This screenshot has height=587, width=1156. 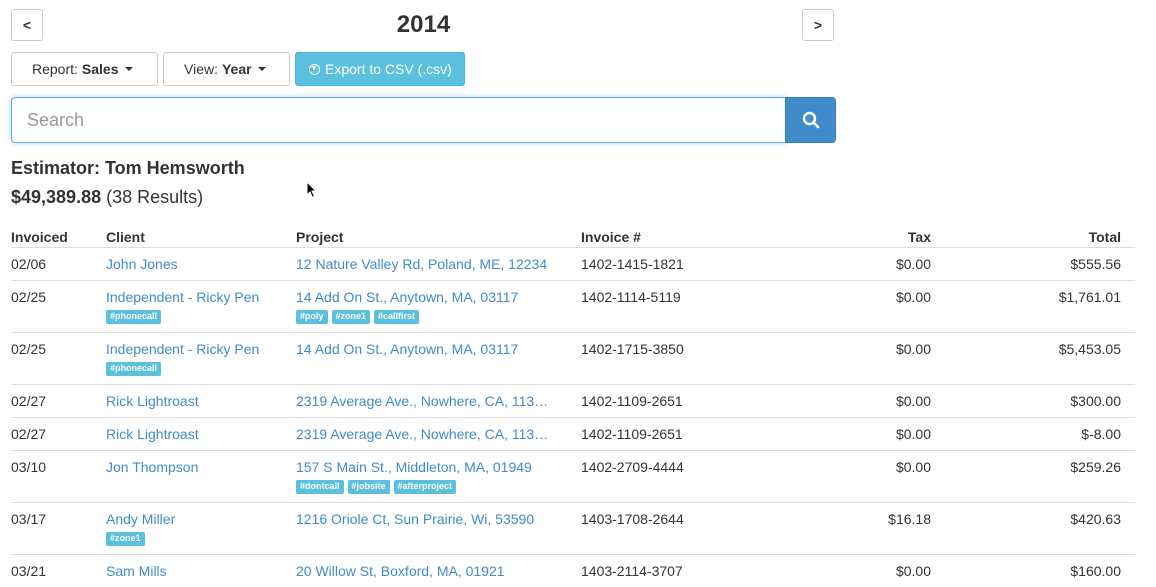 What do you see at coordinates (388, 69) in the screenshot?
I see `export-label: Export to CSV (.csv)` at bounding box center [388, 69].